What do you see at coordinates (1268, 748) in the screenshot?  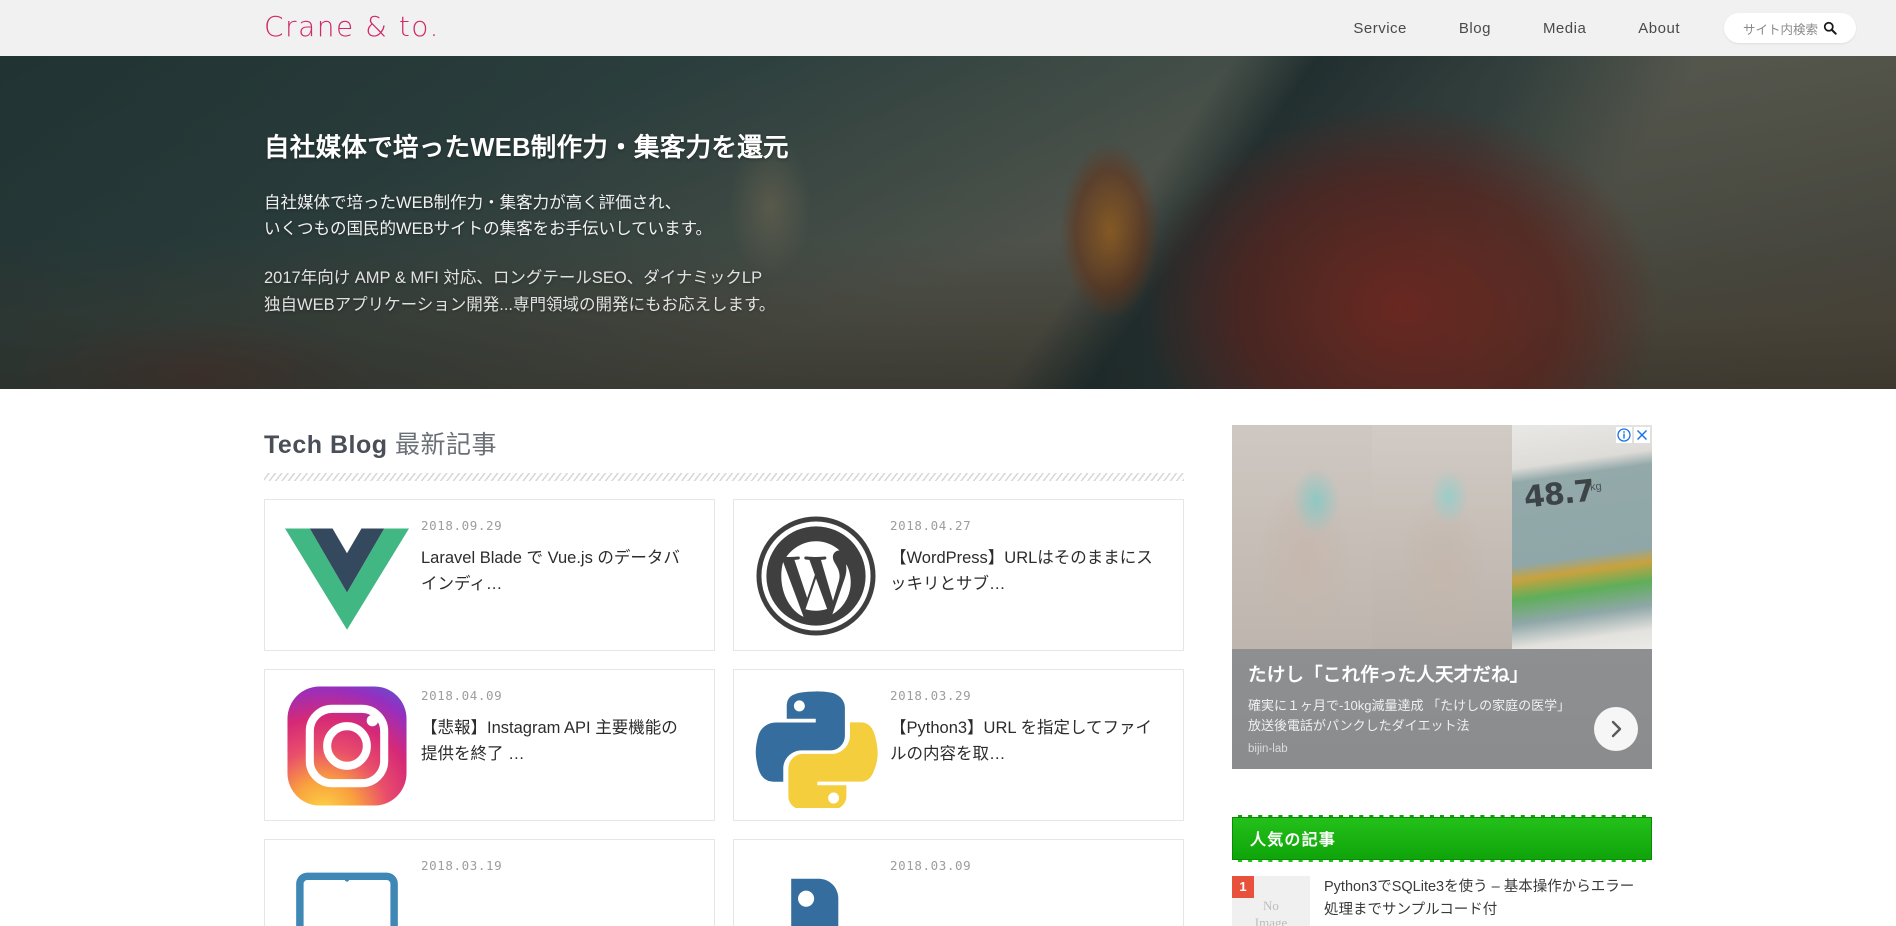 I see `ad-source: bijin-lab` at bounding box center [1268, 748].